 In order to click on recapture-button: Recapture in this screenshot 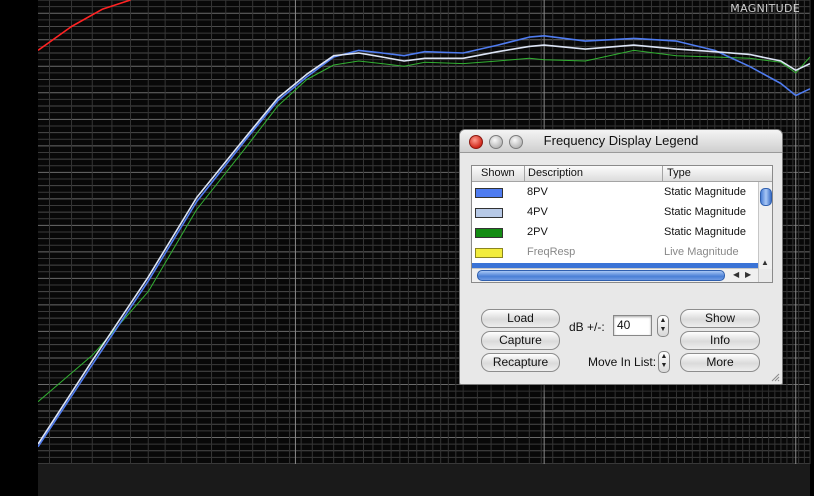, I will do `click(520, 362)`.